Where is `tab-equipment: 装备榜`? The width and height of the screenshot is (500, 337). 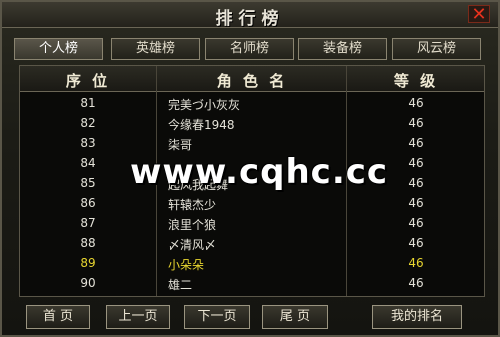 tab-equipment: 装备榜 is located at coordinates (342, 49).